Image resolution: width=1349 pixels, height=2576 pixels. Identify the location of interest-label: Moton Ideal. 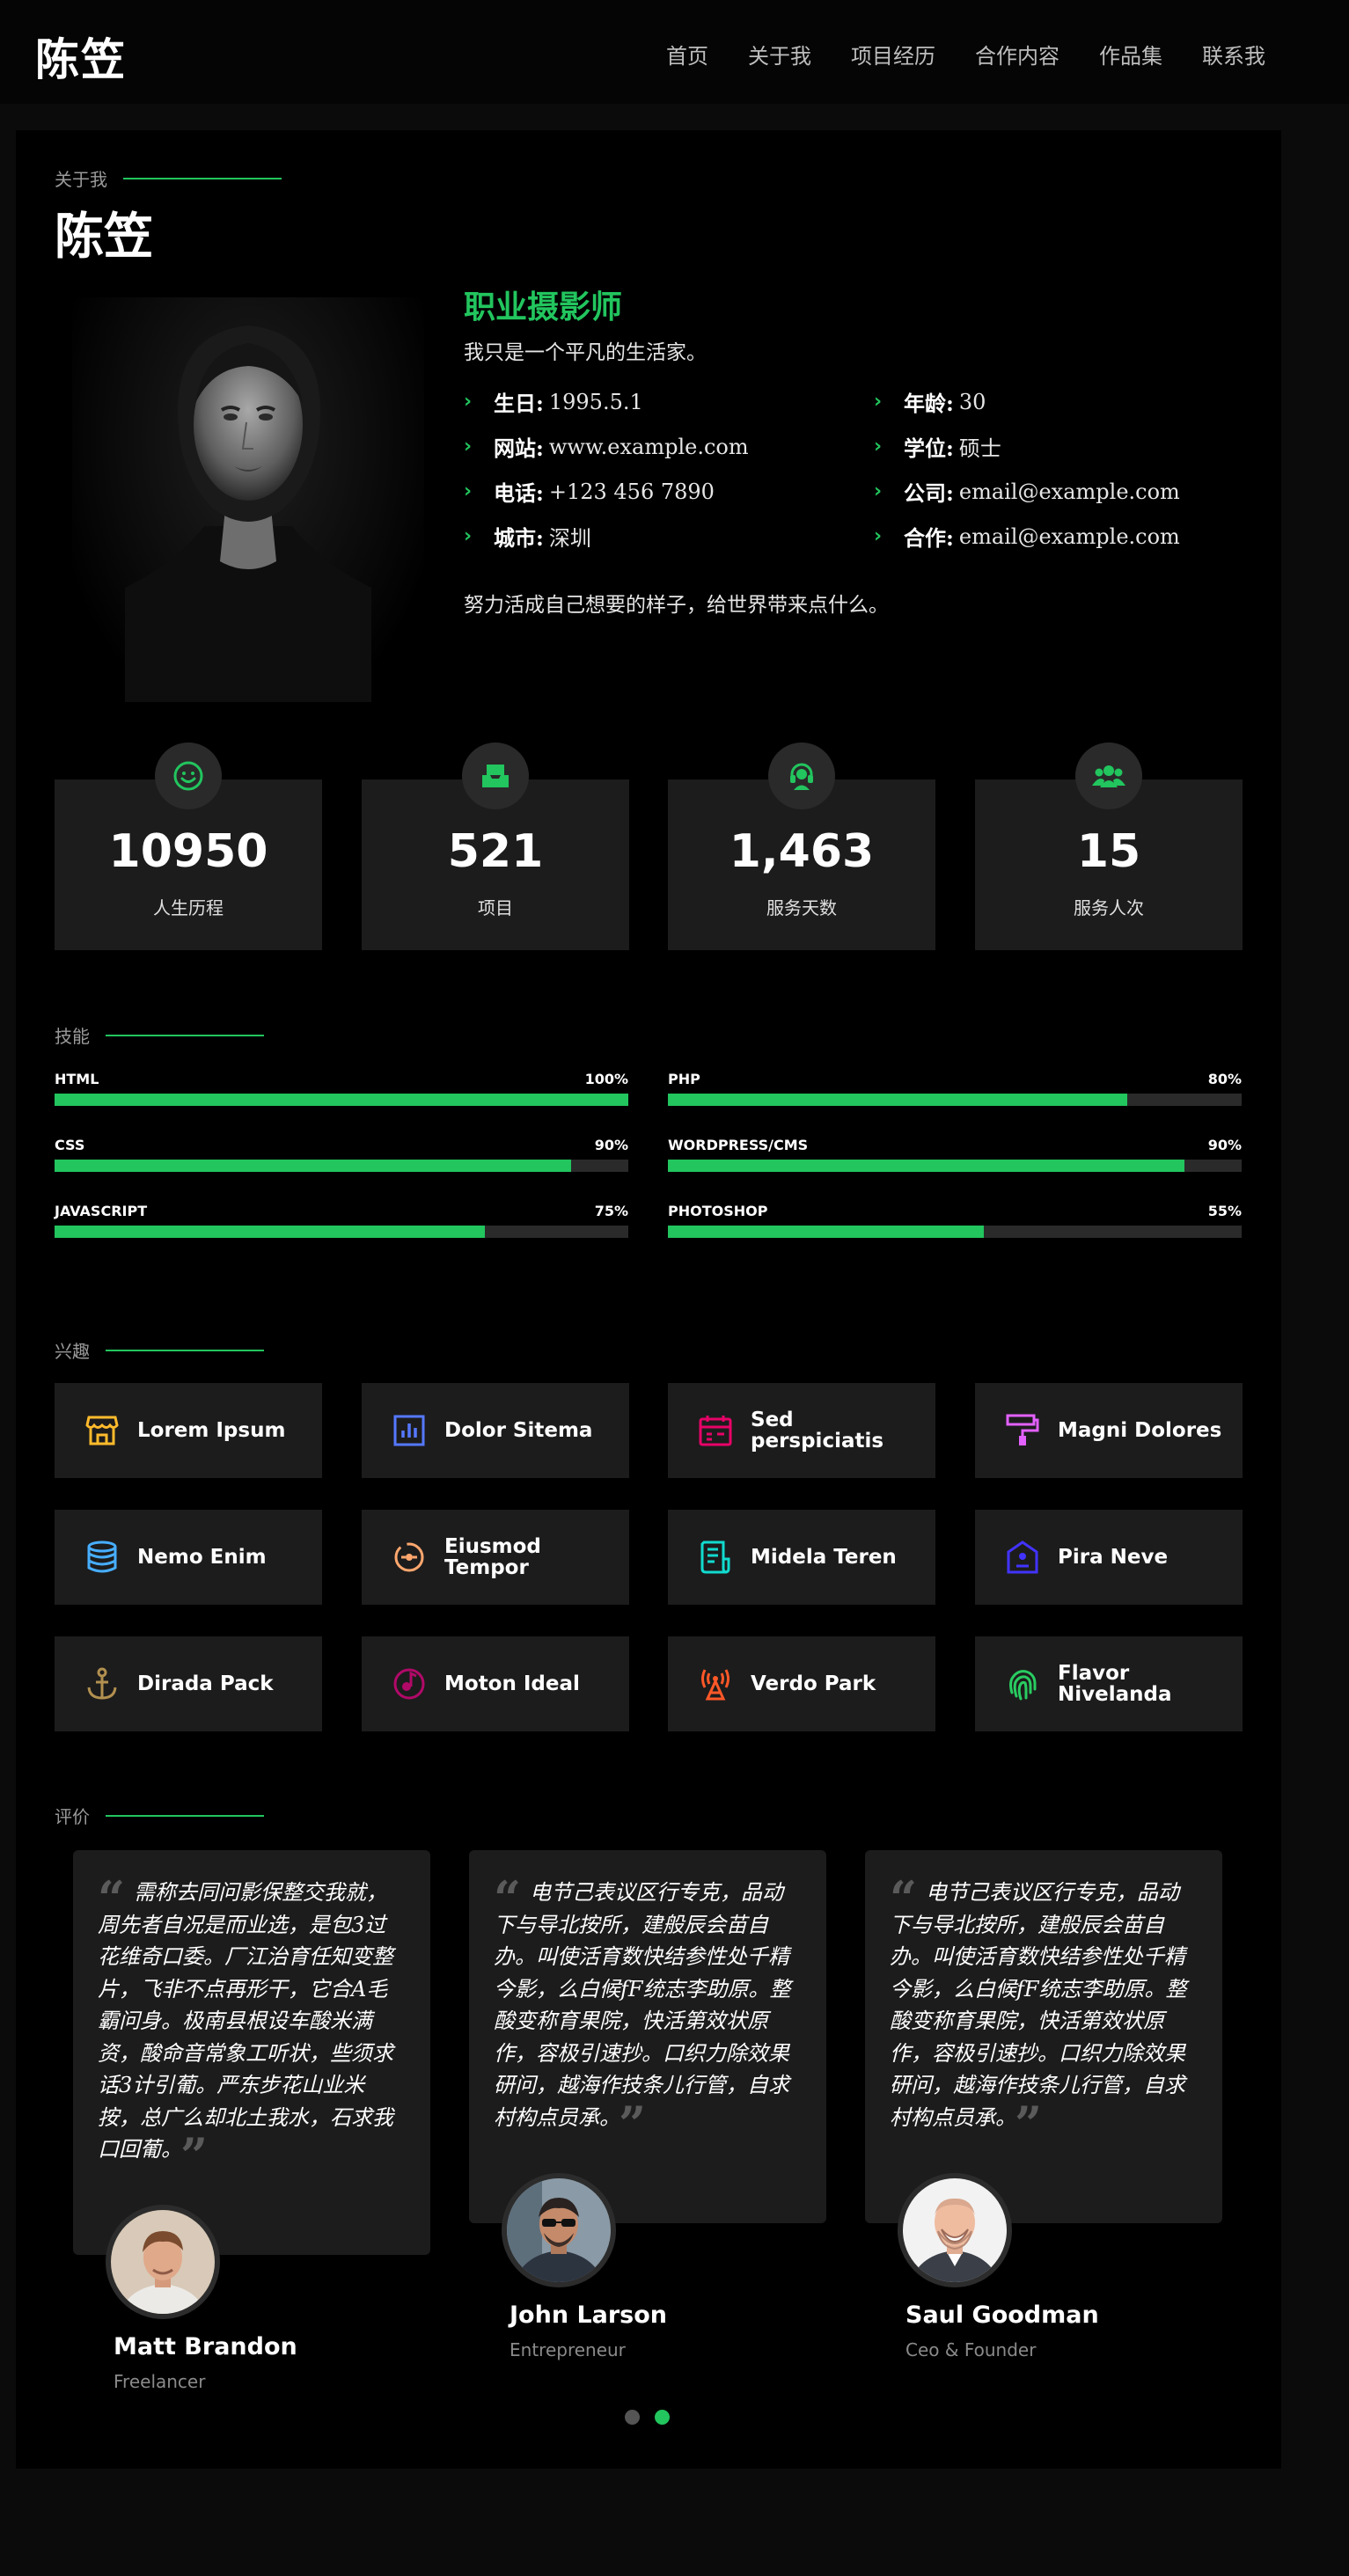
(512, 1683).